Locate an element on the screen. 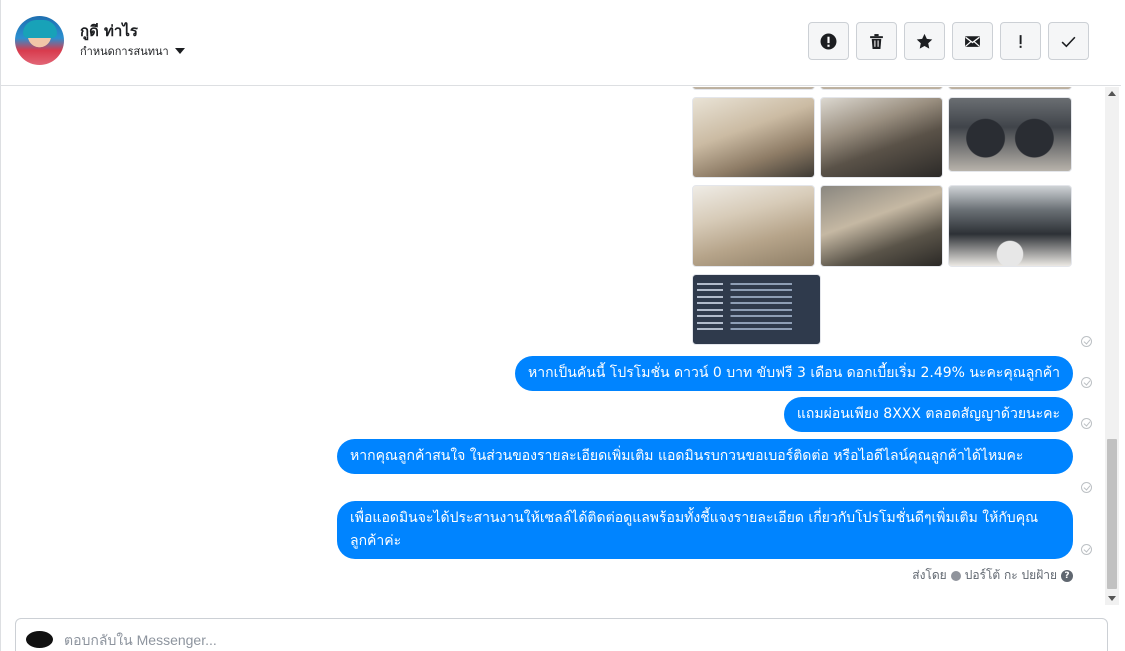 The width and height of the screenshot is (1125, 651). star-icon is located at coordinates (924, 41).